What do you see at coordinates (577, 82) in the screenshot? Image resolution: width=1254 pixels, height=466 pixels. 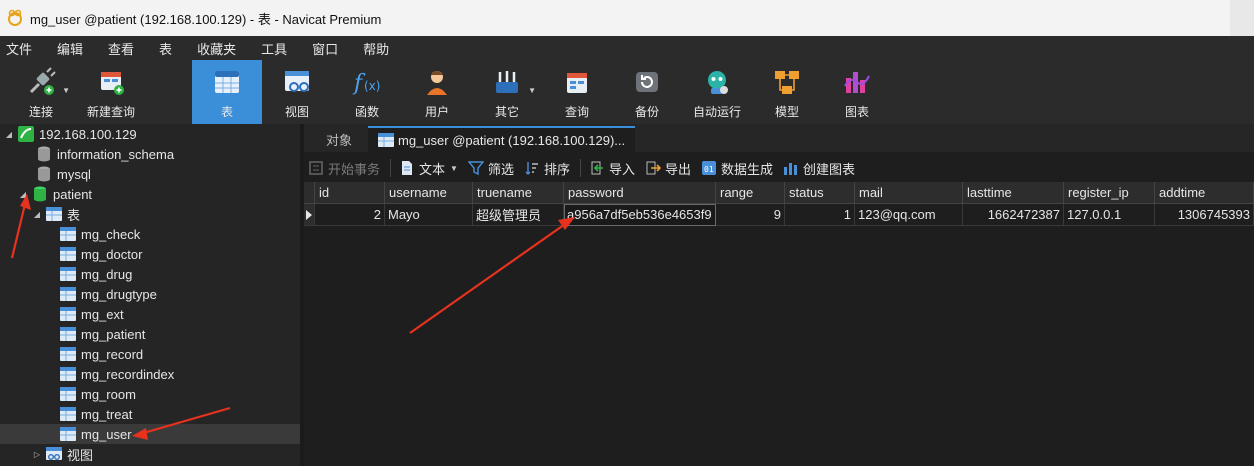 I see `query-icon` at bounding box center [577, 82].